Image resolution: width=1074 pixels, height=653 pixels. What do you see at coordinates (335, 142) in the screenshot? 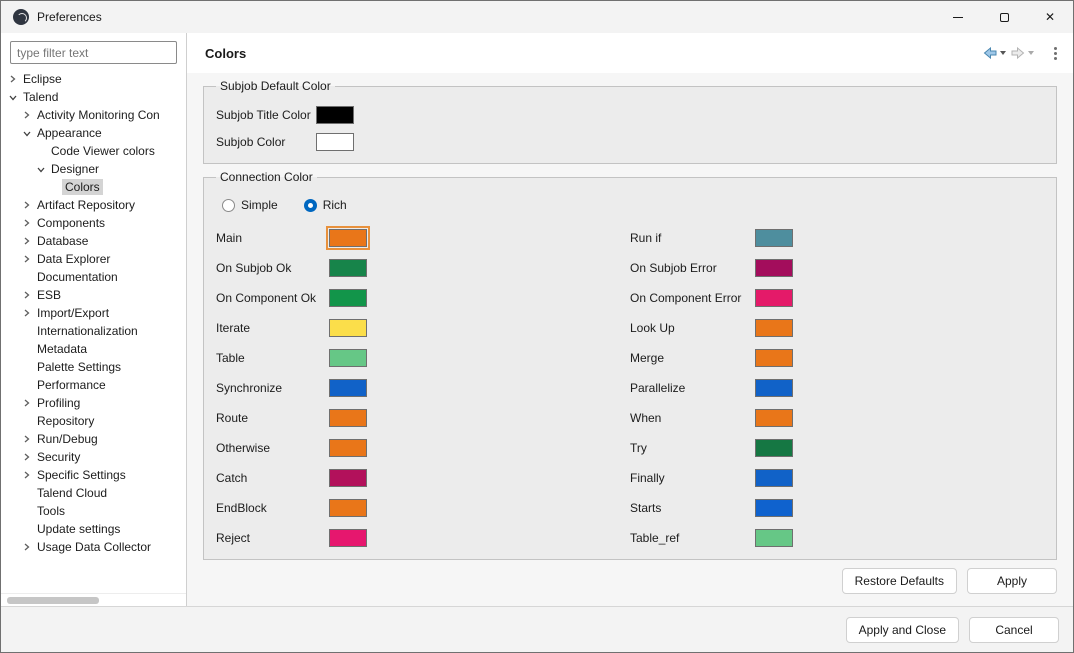
I see `color-swatch-subjob-color` at bounding box center [335, 142].